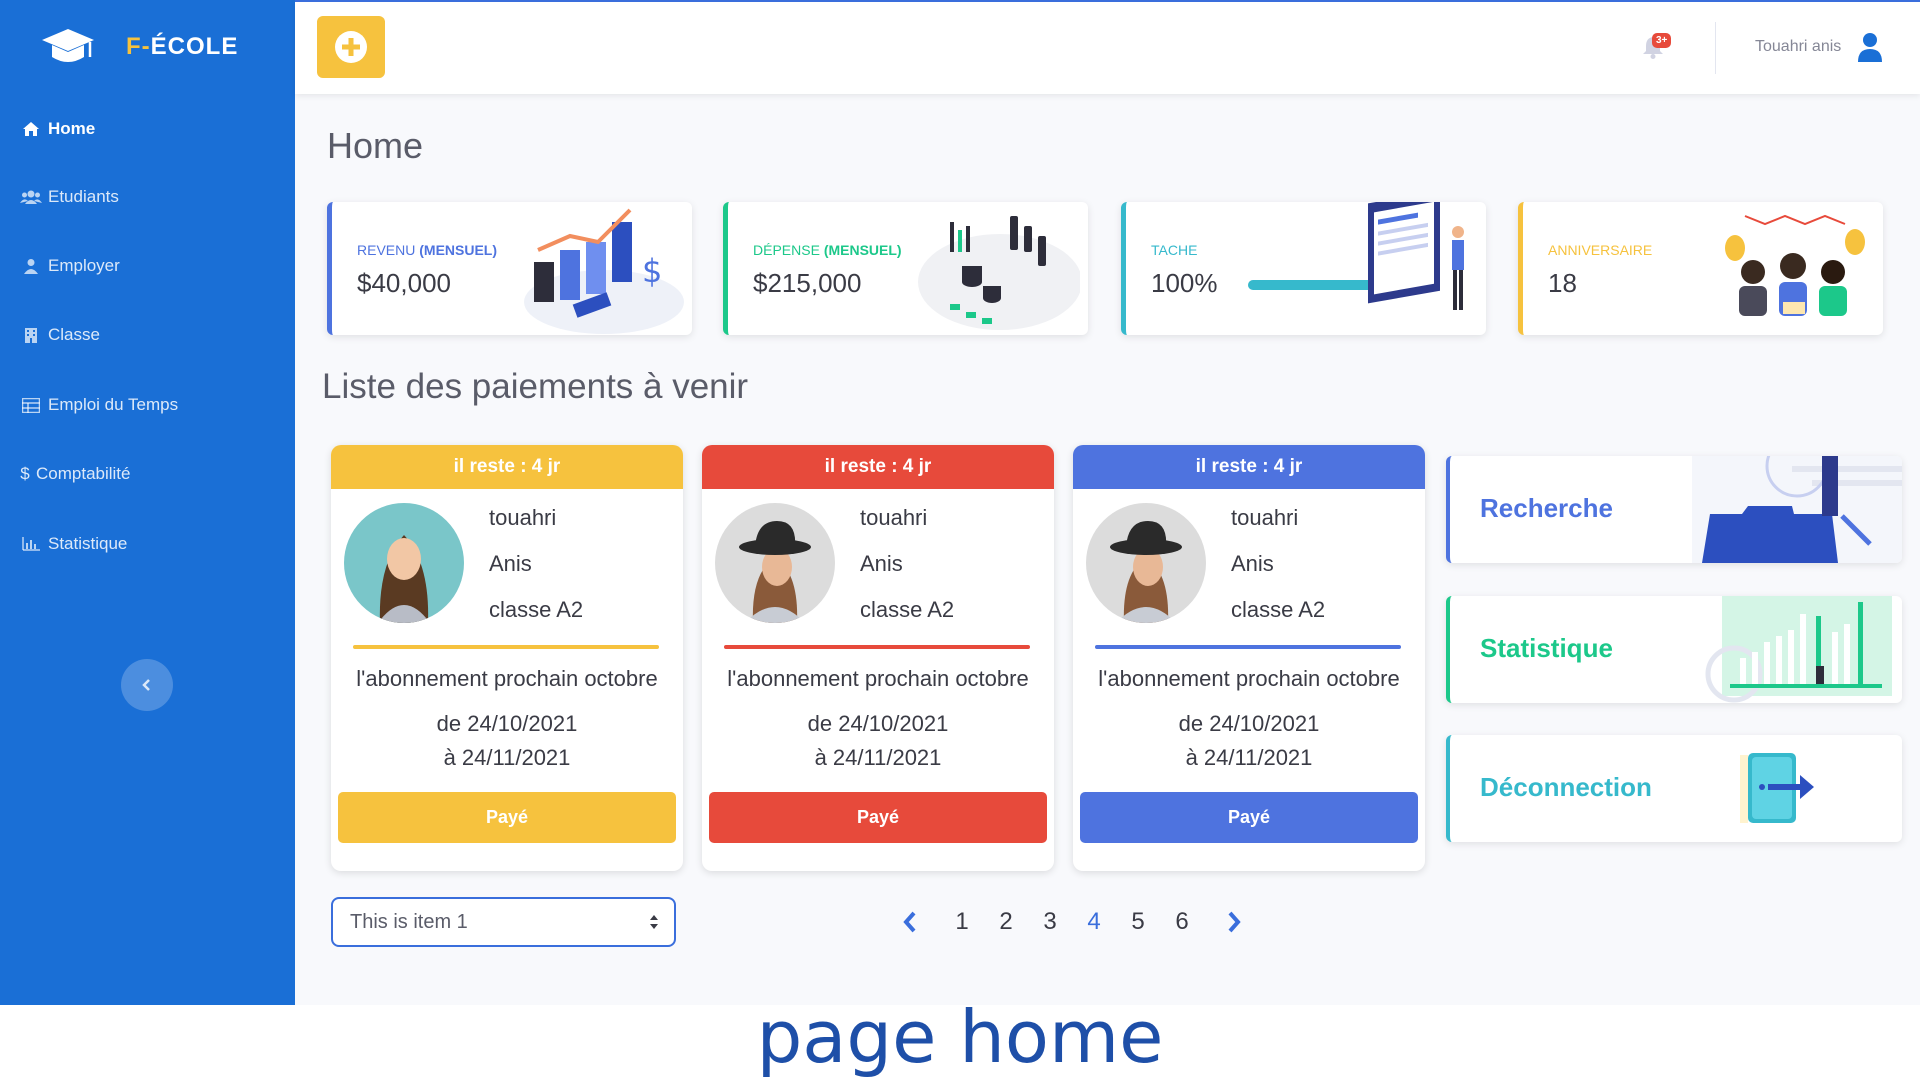 Image resolution: width=1920 pixels, height=1080 pixels. I want to click on select-arrows-icon, so click(654, 922).